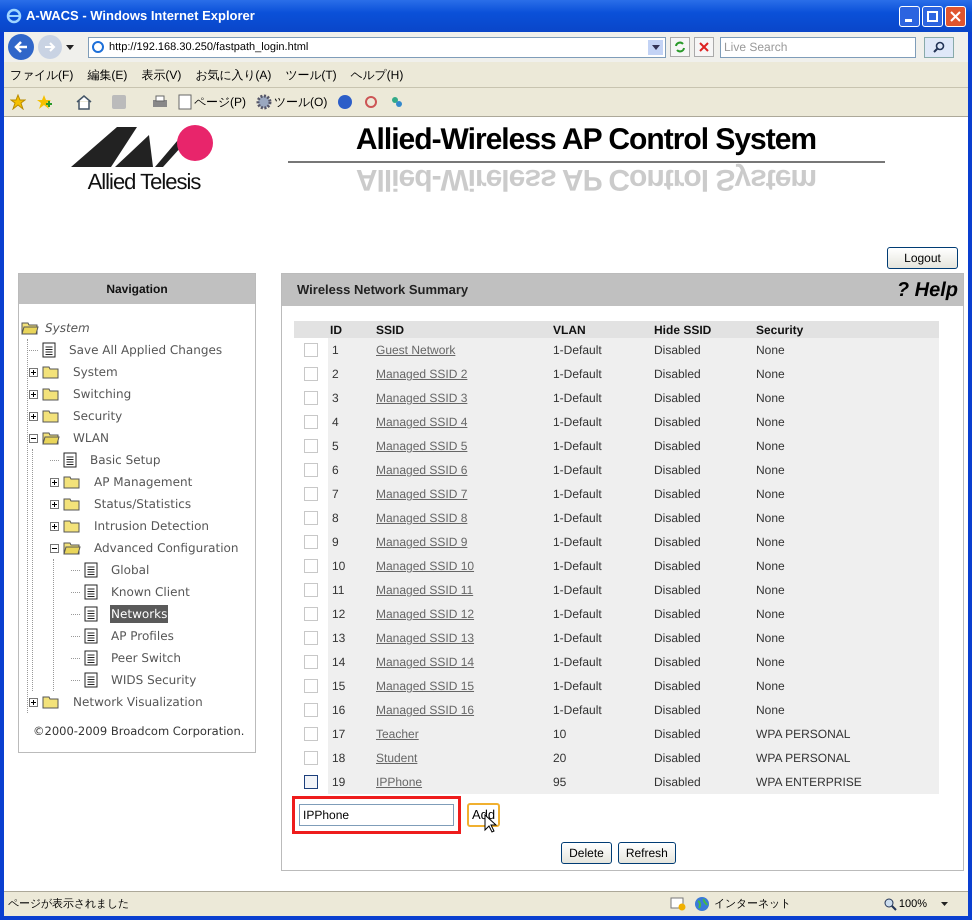 This screenshot has width=972, height=920. Describe the element at coordinates (72, 504) in the screenshot. I see `folder-icon` at that location.